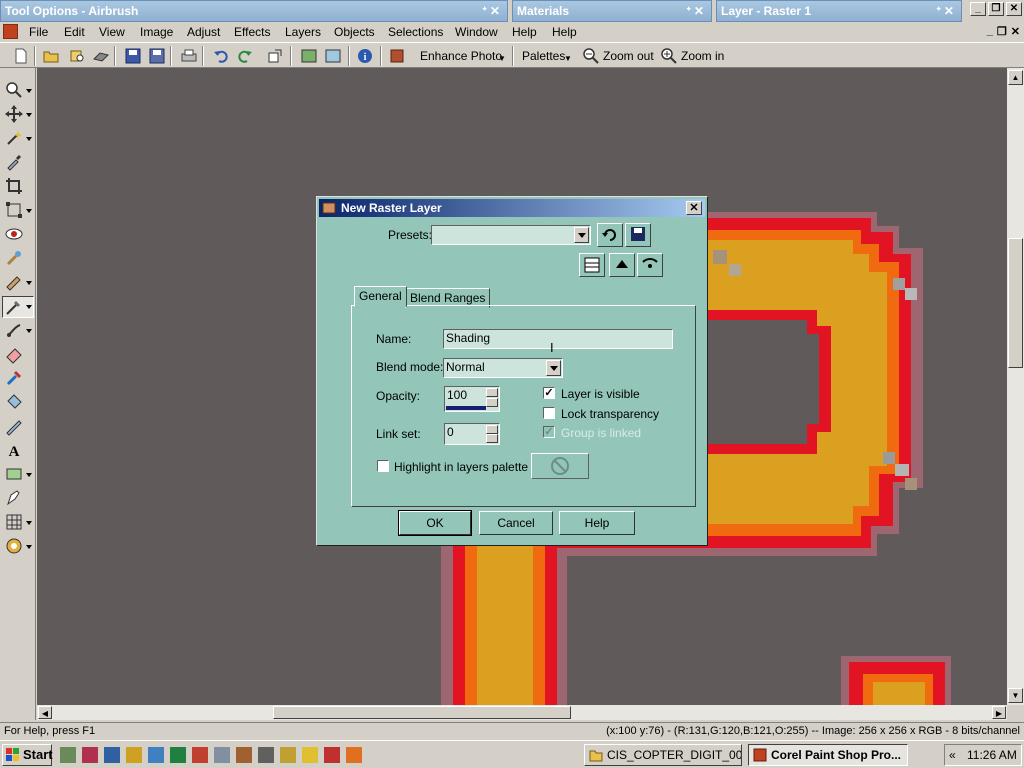  What do you see at coordinates (77, 56) in the screenshot?
I see `browse-icon` at bounding box center [77, 56].